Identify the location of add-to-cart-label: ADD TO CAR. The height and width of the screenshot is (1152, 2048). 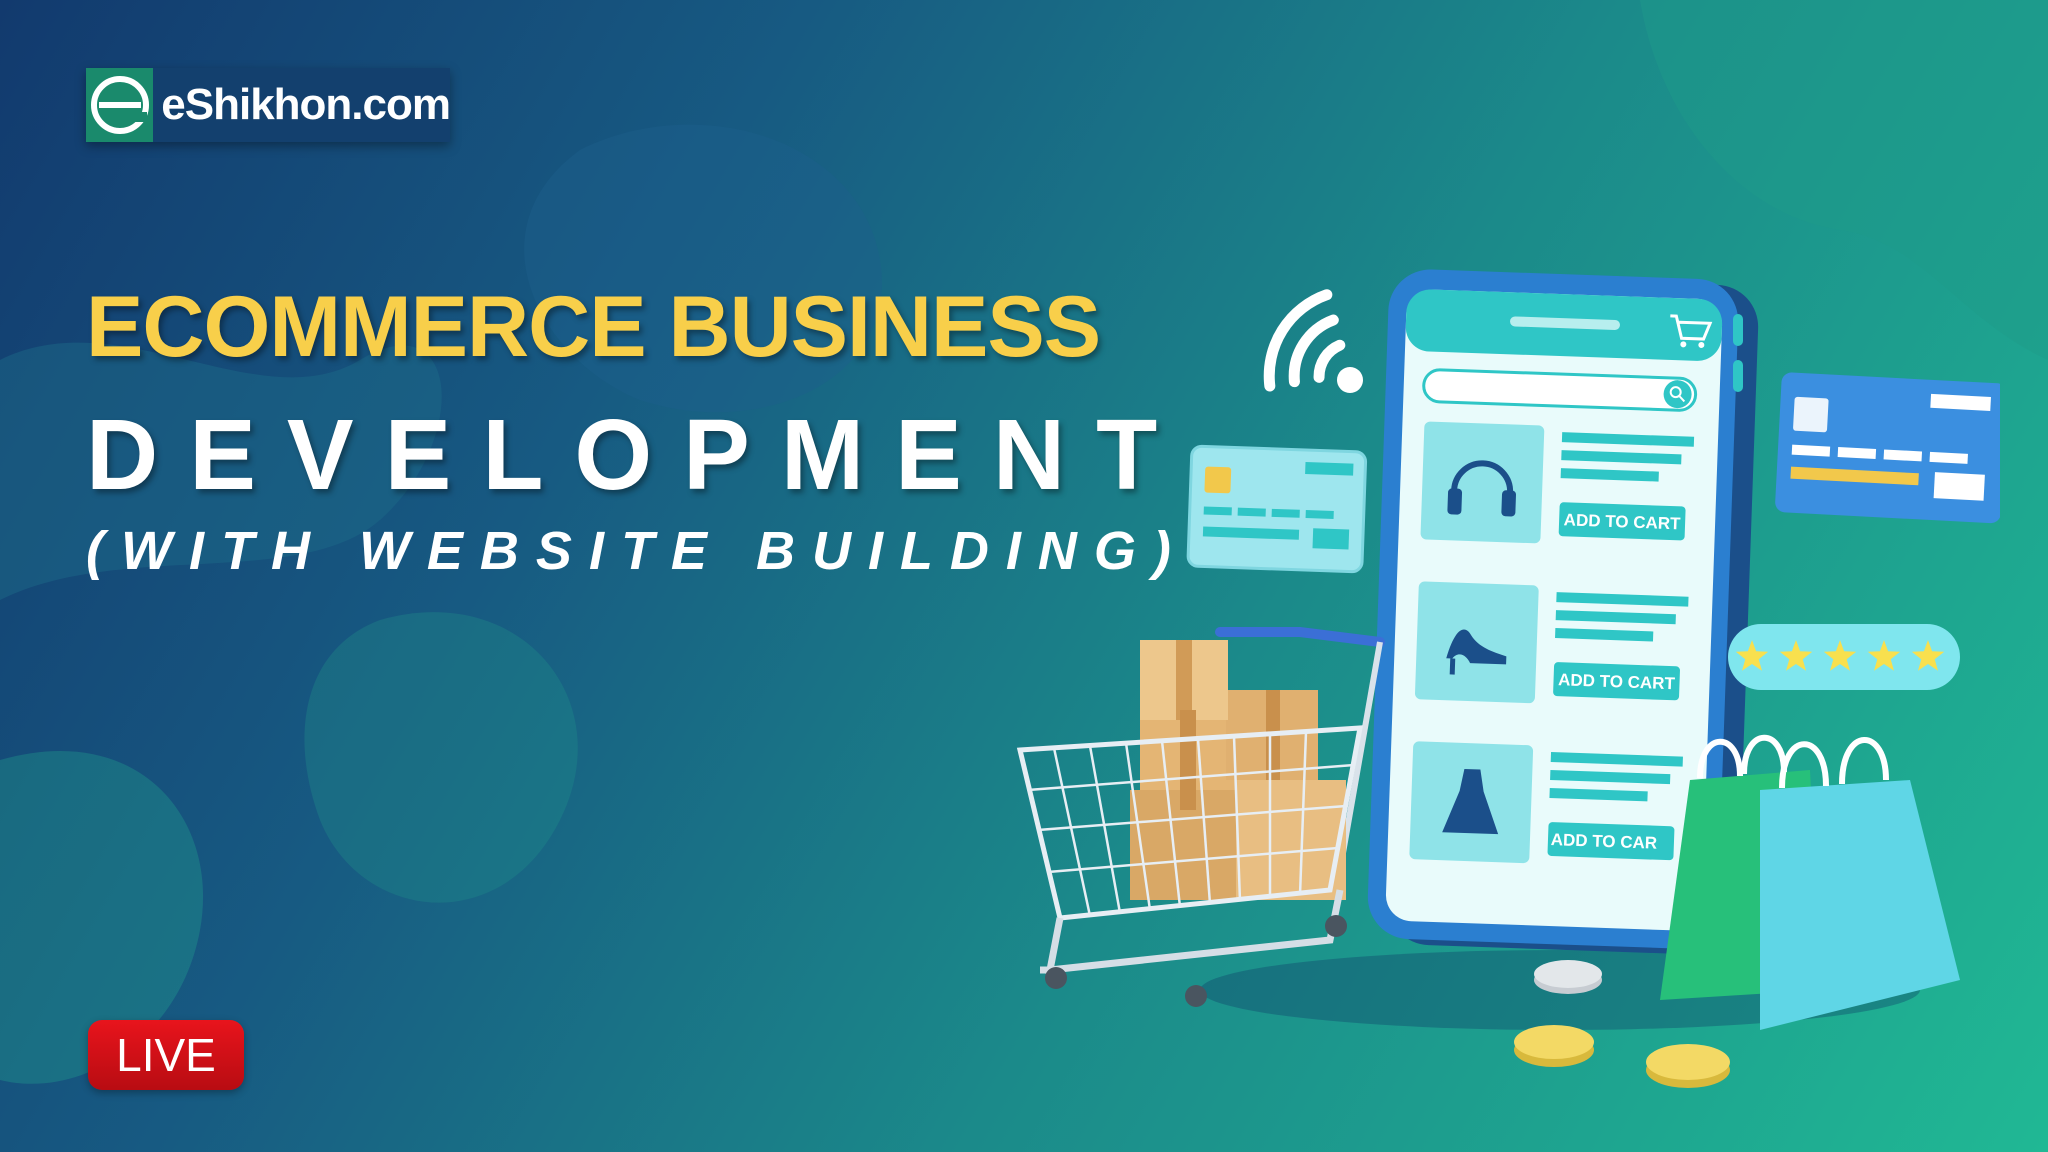
(1603, 841).